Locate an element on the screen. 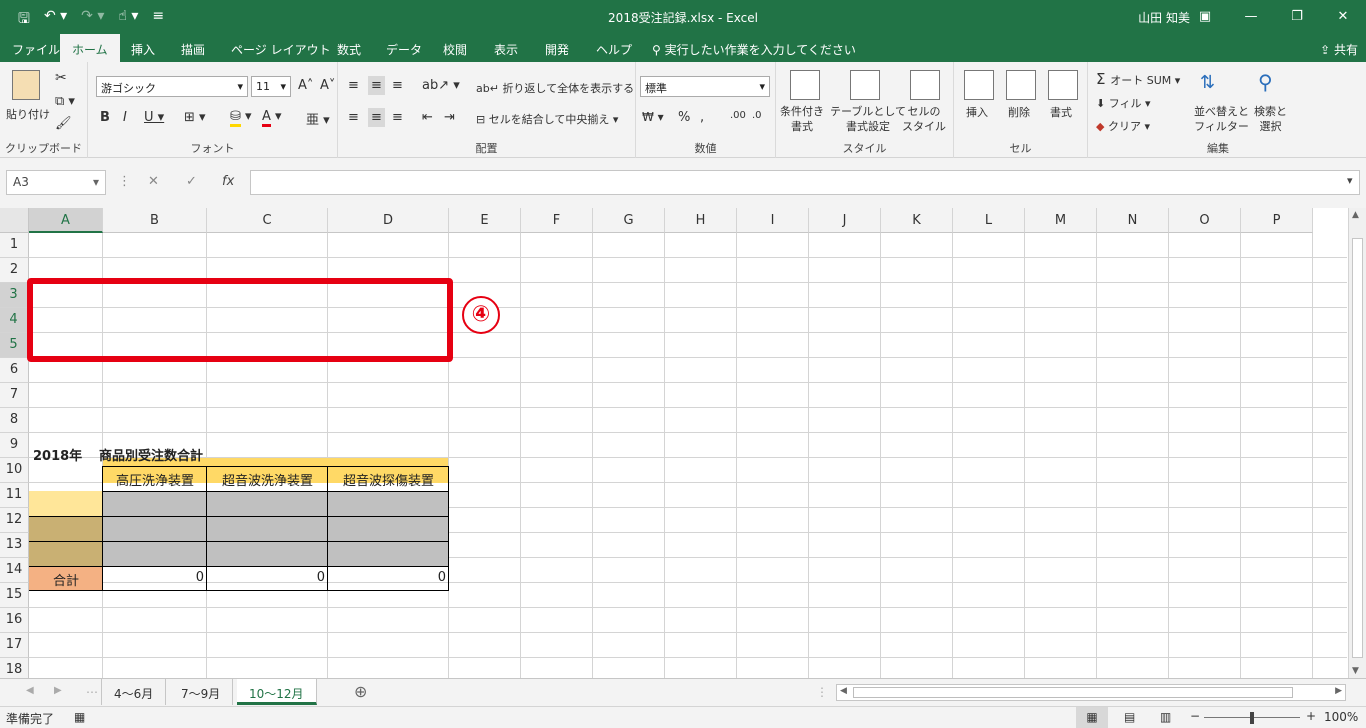 This screenshot has width=1366, height=728. sort-filter-button: 並べ替えと フィルター is located at coordinates (1221, 119).